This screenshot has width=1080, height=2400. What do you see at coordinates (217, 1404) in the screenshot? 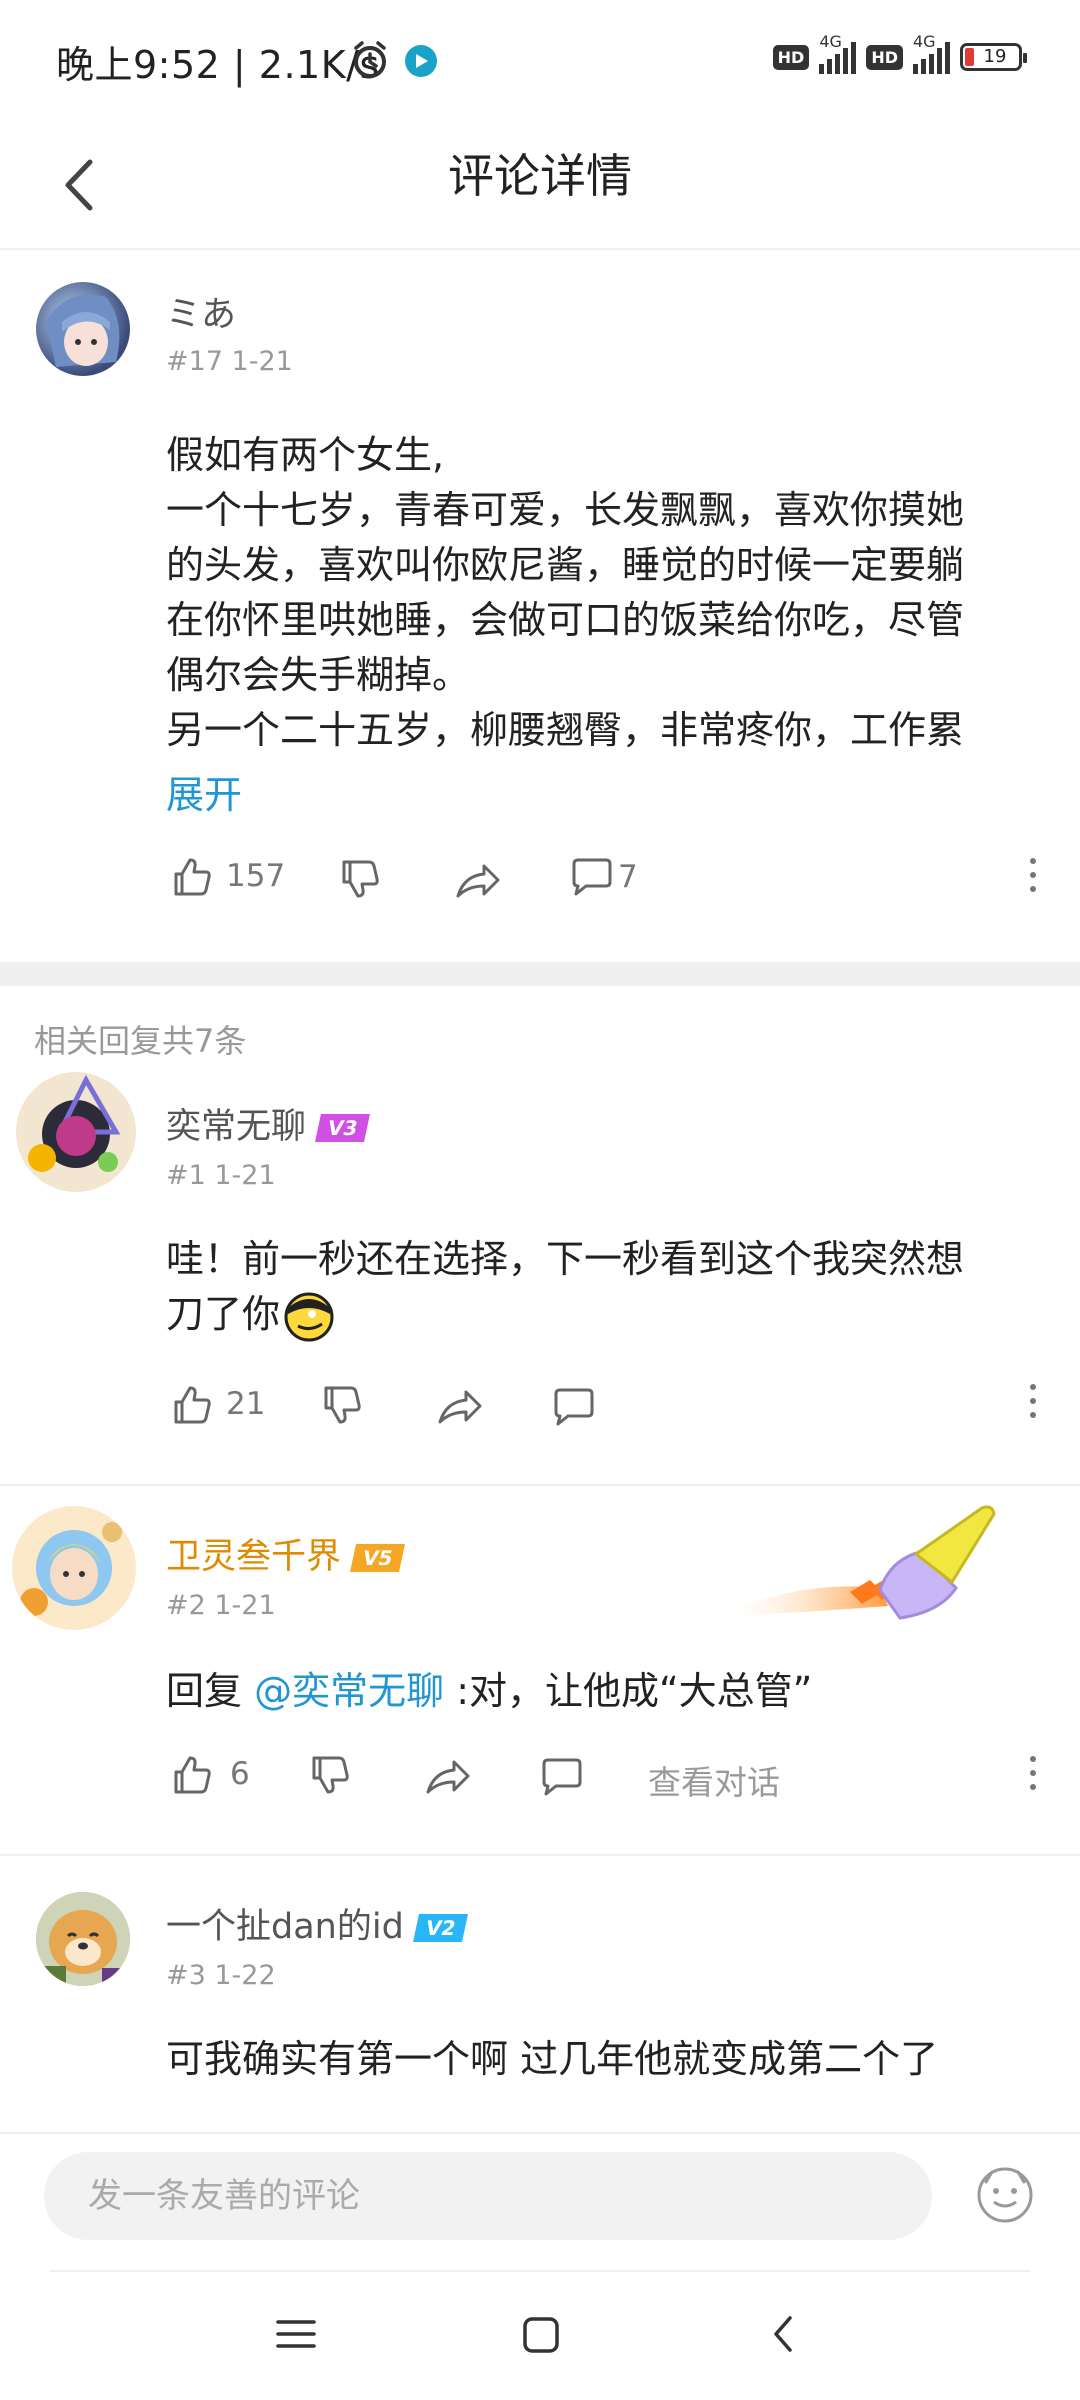
I see `like-button: 21` at bounding box center [217, 1404].